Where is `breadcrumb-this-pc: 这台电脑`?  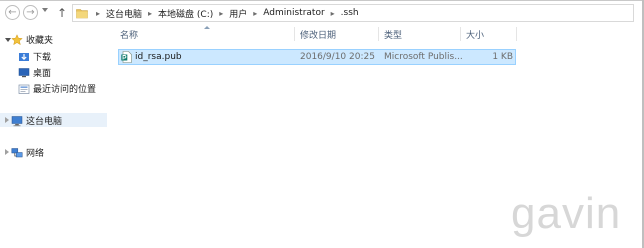
breadcrumb-this-pc: 这台电脑 is located at coordinates (124, 13).